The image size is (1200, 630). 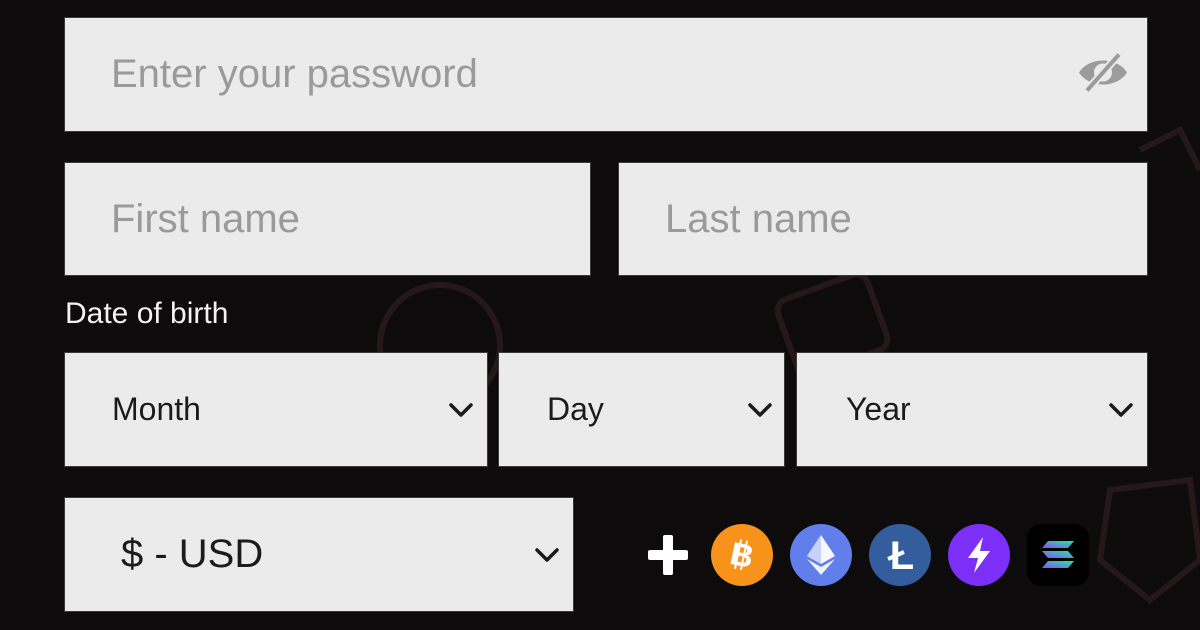 What do you see at coordinates (156, 409) in the screenshot?
I see `month-value: Month` at bounding box center [156, 409].